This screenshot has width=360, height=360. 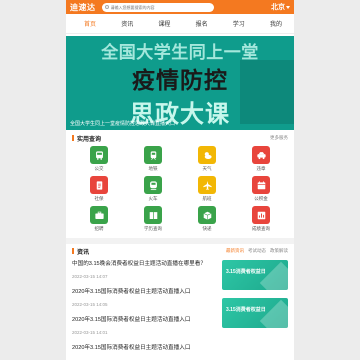 I want to click on nav-study: 学习, so click(x=239, y=23).